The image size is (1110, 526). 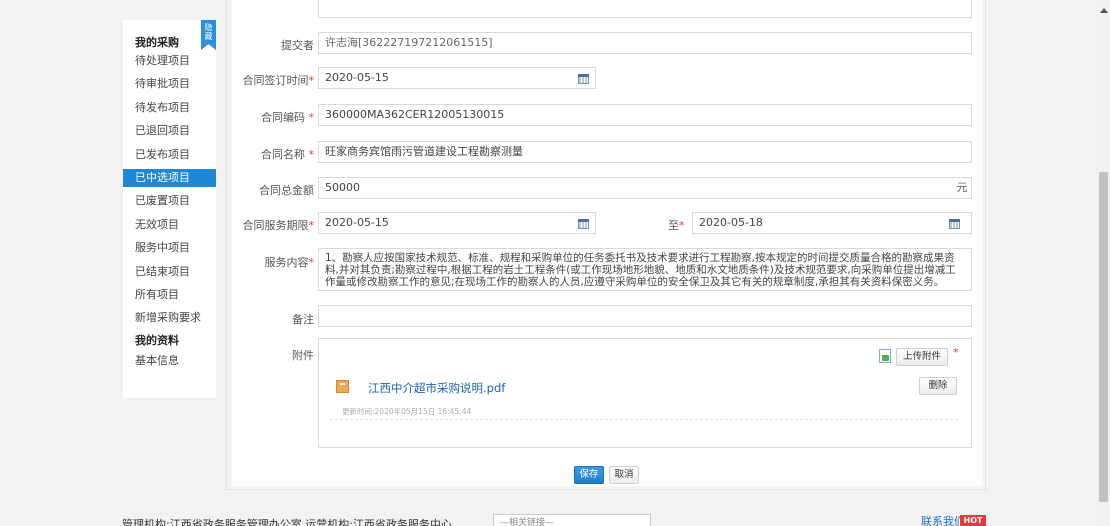 I want to click on scrollbar-thumb, so click(x=1103, y=337).